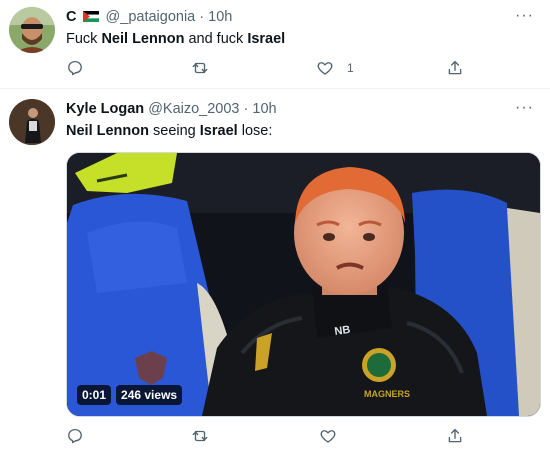 The height and width of the screenshot is (452, 550). I want to click on display-name: C, so click(71, 17).